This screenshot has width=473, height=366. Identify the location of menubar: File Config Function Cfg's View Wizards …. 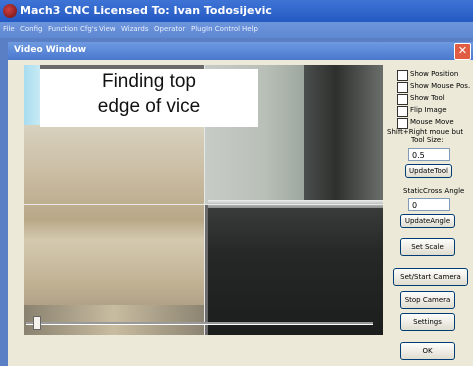
(236, 30).